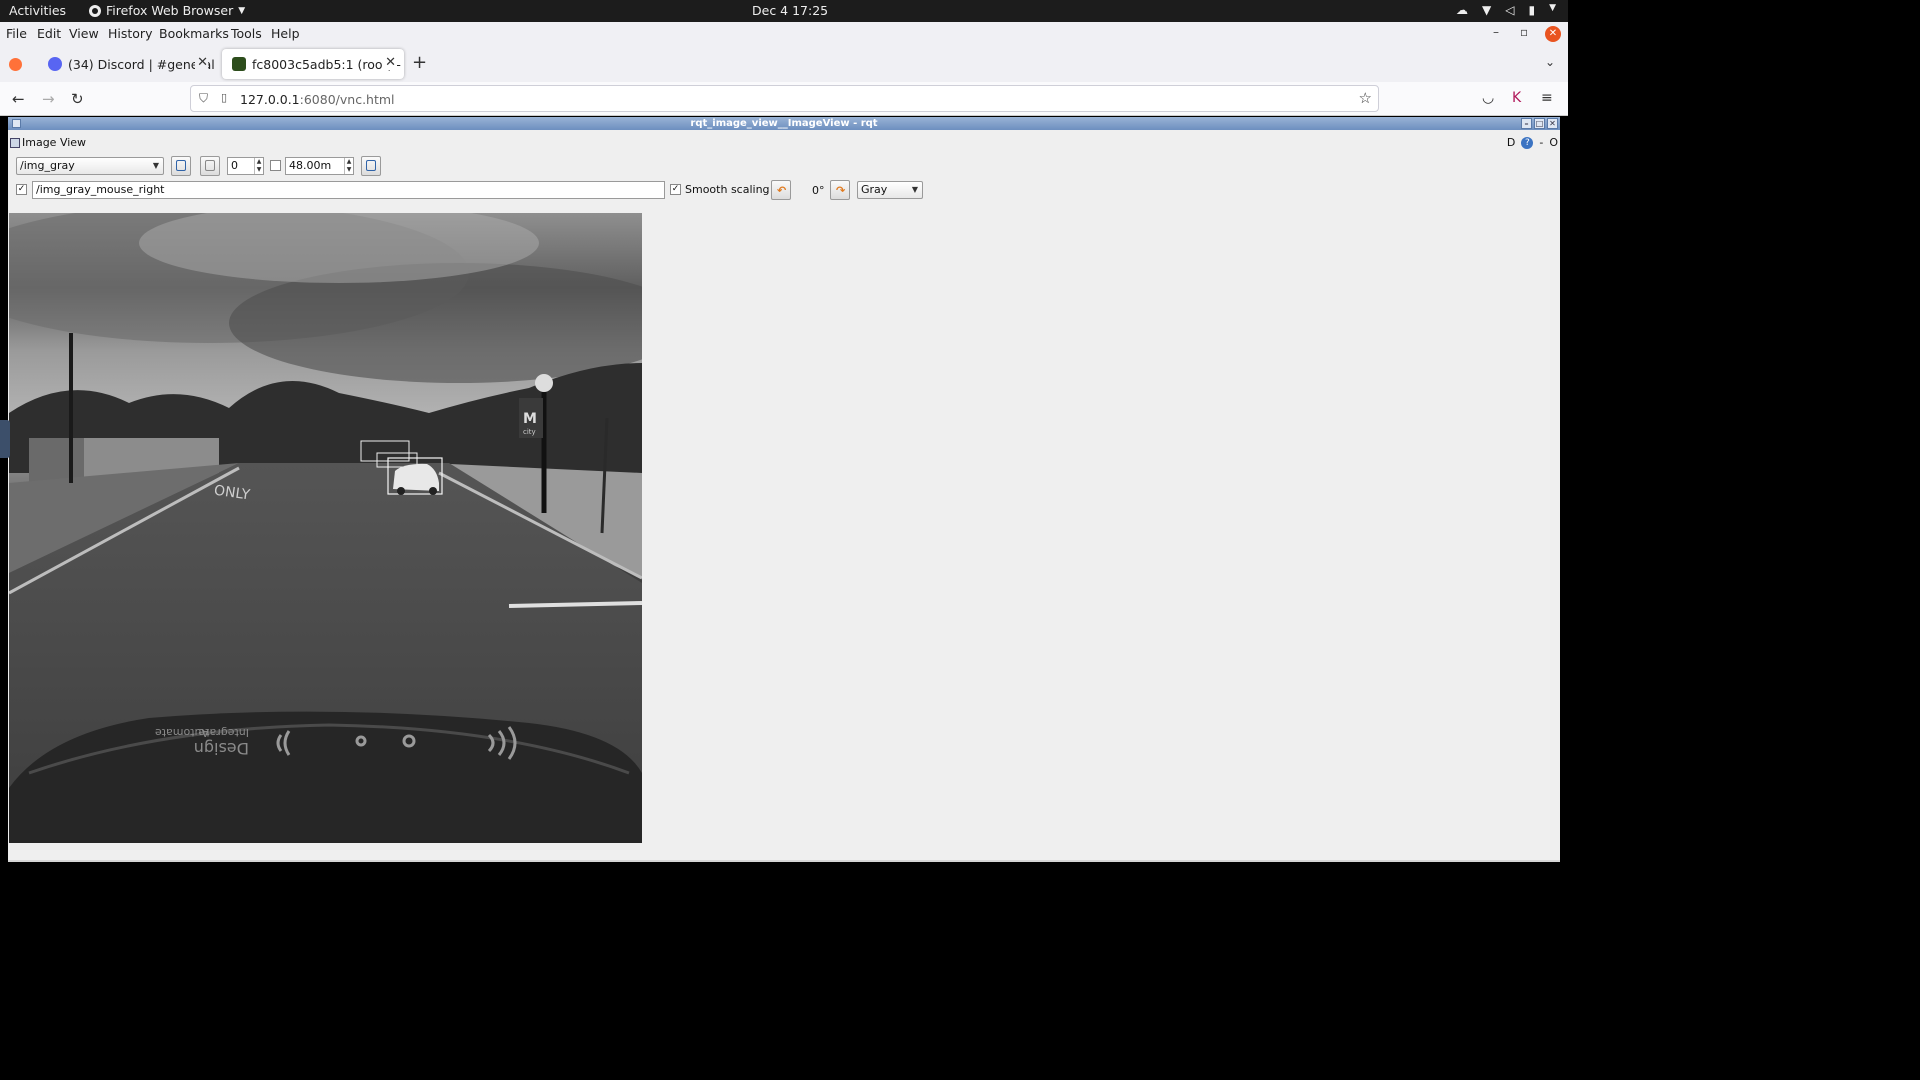  Describe the element at coordinates (245, 166) in the screenshot. I see `num-gridlines-spinbox: 0 ▲ ▼` at that location.